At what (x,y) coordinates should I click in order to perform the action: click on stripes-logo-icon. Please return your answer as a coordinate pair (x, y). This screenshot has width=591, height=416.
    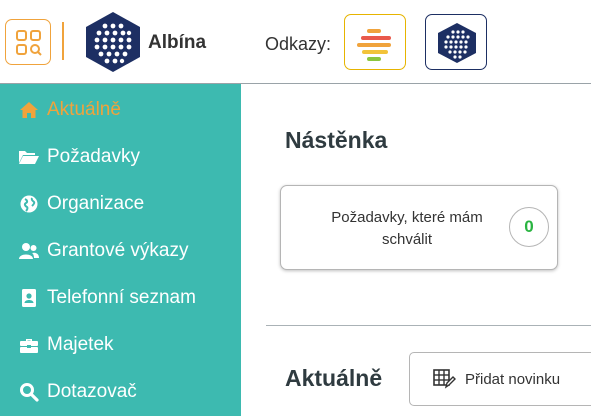
    Looking at the image, I should click on (374, 45).